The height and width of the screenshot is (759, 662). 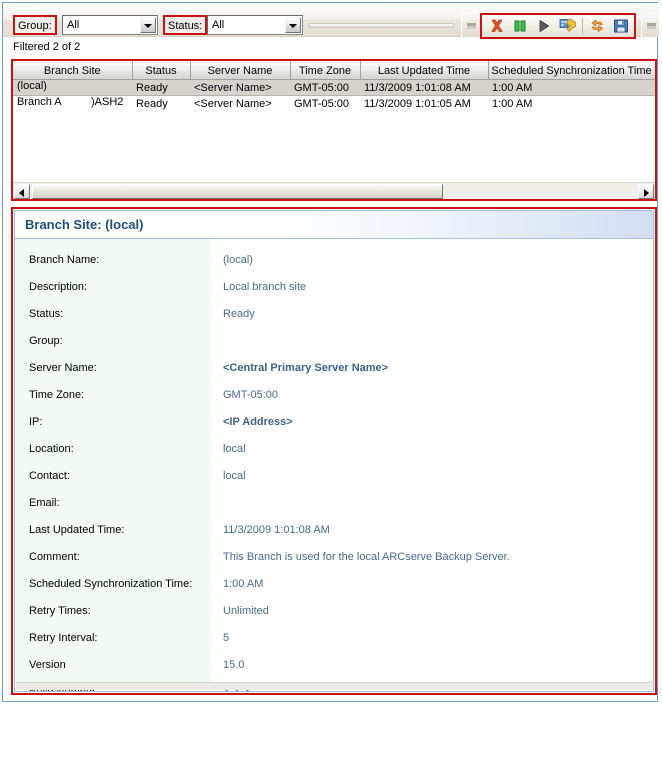 What do you see at coordinates (22, 191) in the screenshot?
I see `scroll-left-arrow-icon` at bounding box center [22, 191].